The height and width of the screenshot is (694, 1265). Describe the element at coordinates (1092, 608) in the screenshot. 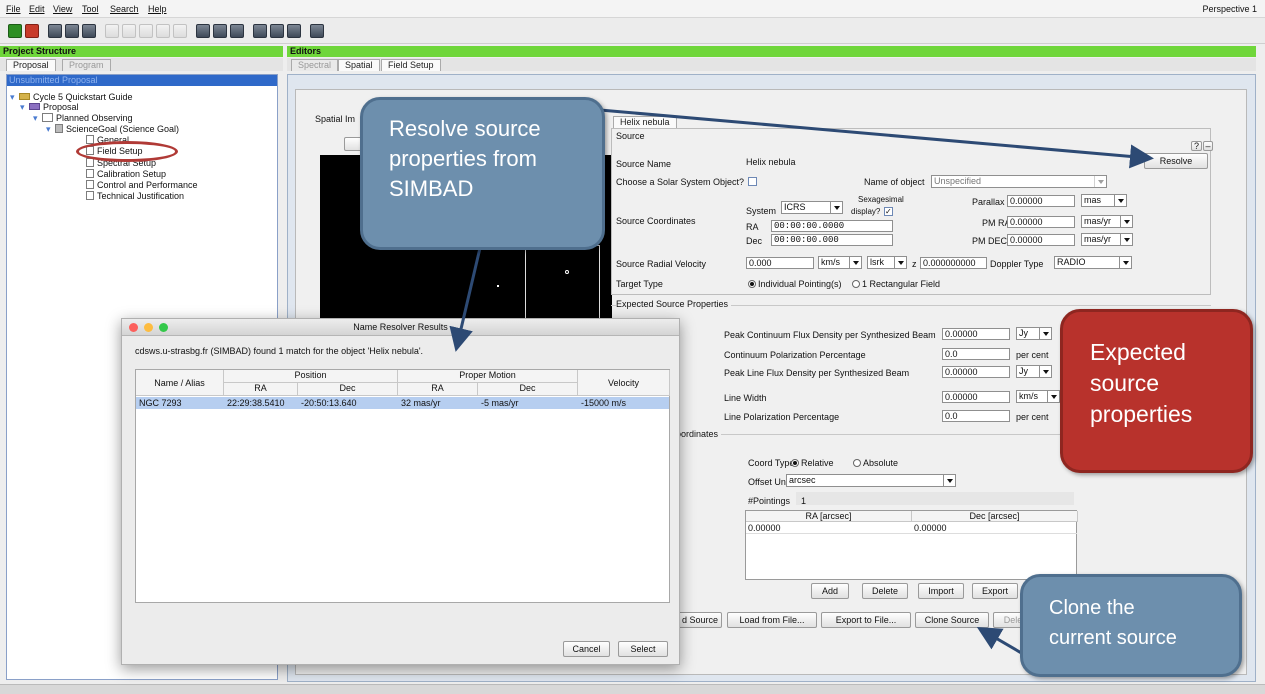

I see `callout-line: Clone the` at that location.